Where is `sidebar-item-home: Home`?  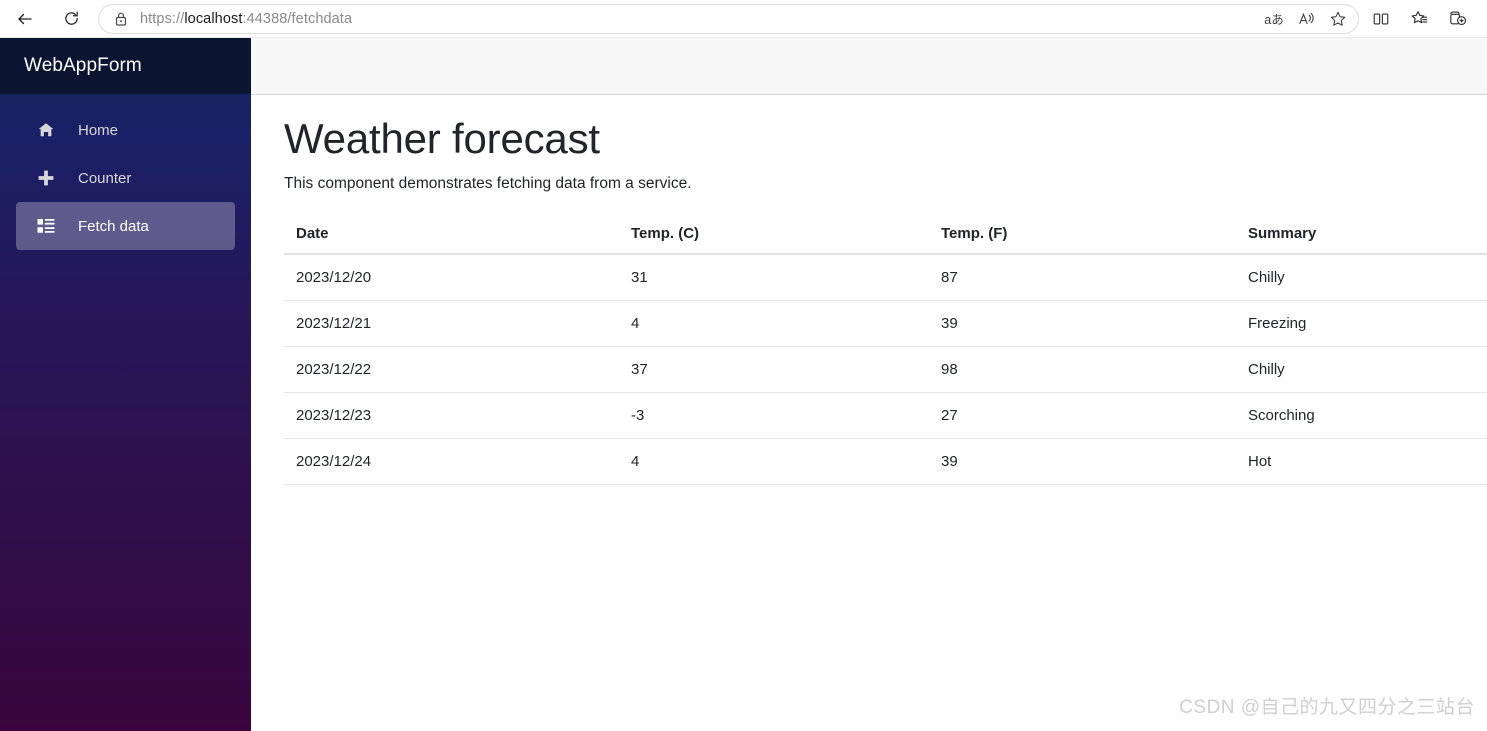 sidebar-item-home: Home is located at coordinates (125, 130).